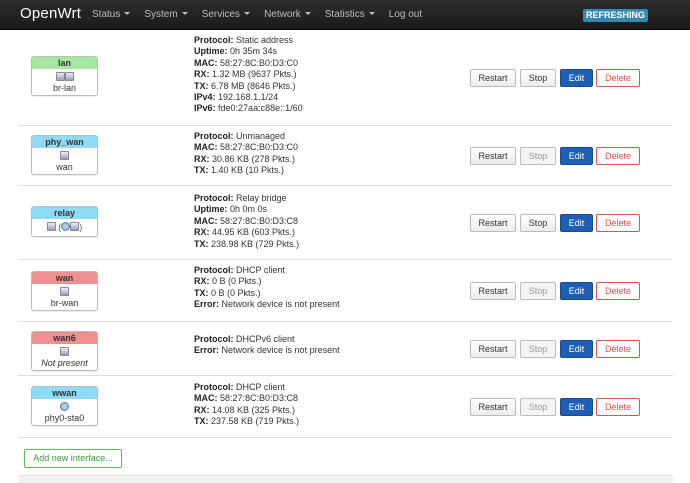  What do you see at coordinates (248, 97) in the screenshot?
I see `info-value: 192.168.1.1/24` at bounding box center [248, 97].